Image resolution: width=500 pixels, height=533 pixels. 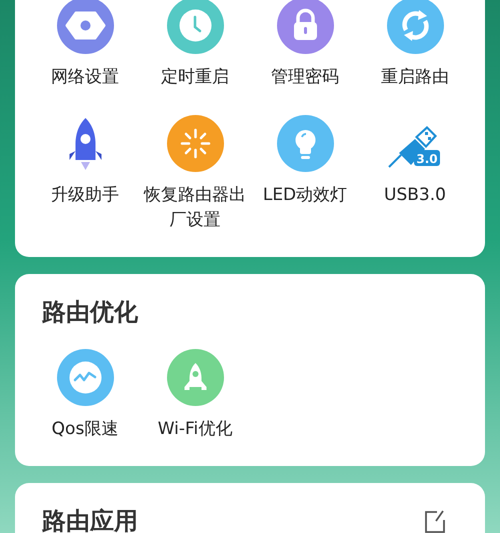 What do you see at coordinates (85, 77) in the screenshot?
I see `feature-label: 网络设置` at bounding box center [85, 77].